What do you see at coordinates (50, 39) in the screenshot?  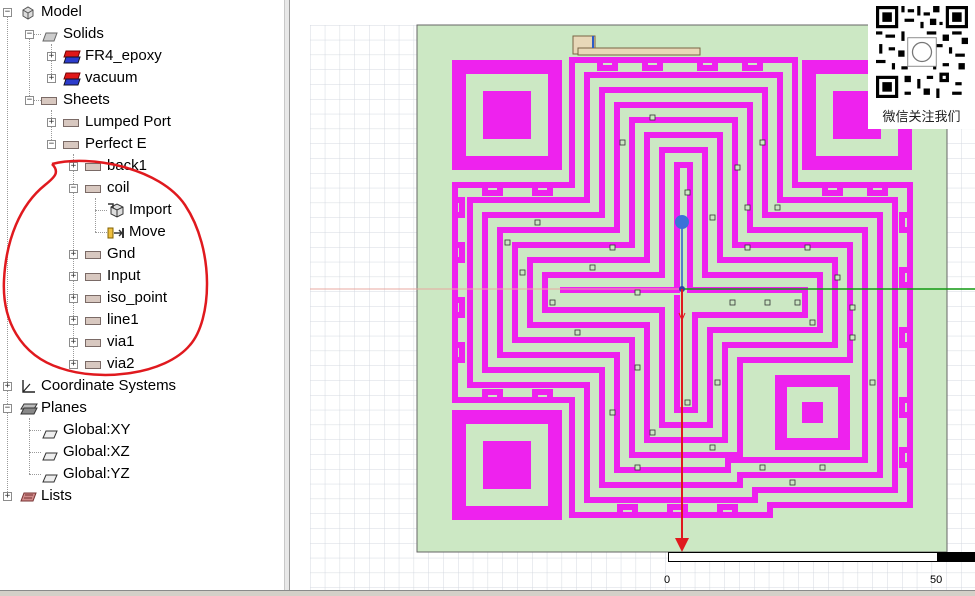 I see `solids-icon` at bounding box center [50, 39].